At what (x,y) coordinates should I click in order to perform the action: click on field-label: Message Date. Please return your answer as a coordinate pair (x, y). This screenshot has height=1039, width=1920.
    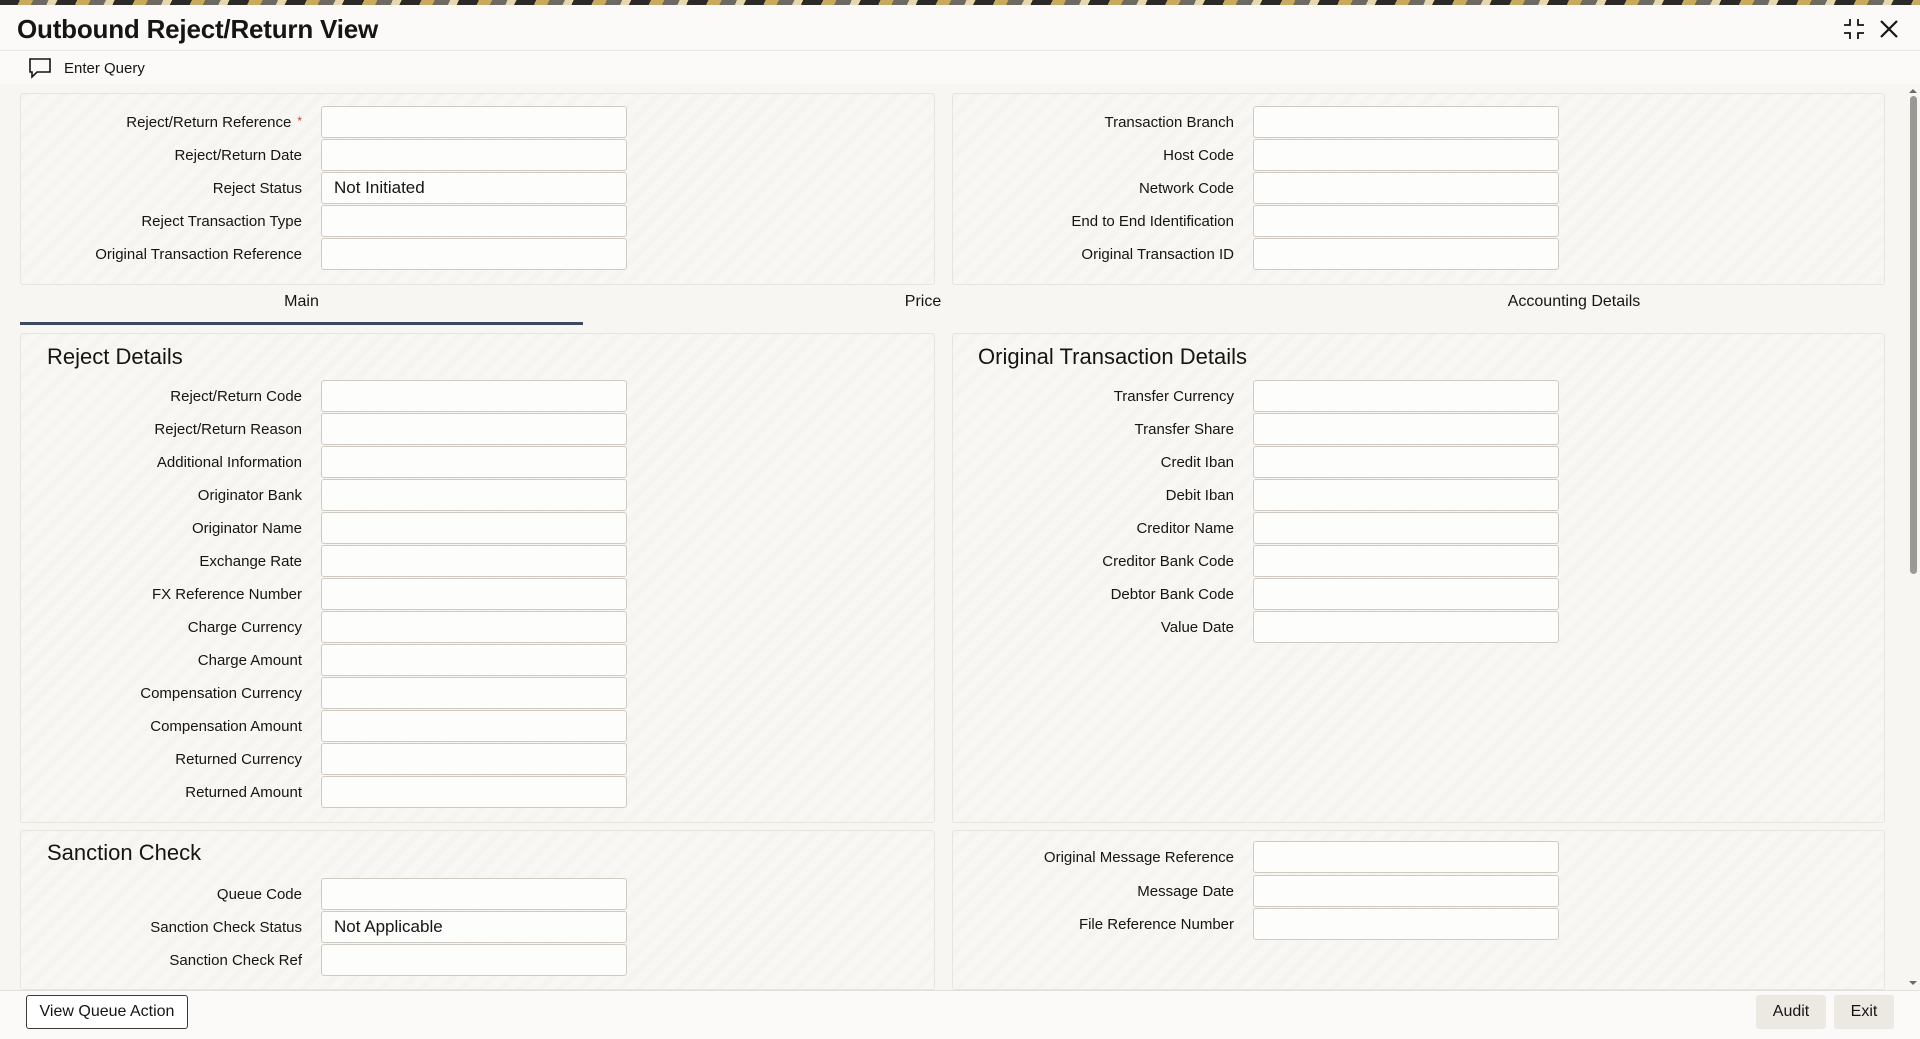
    Looking at the image, I should click on (1185, 891).